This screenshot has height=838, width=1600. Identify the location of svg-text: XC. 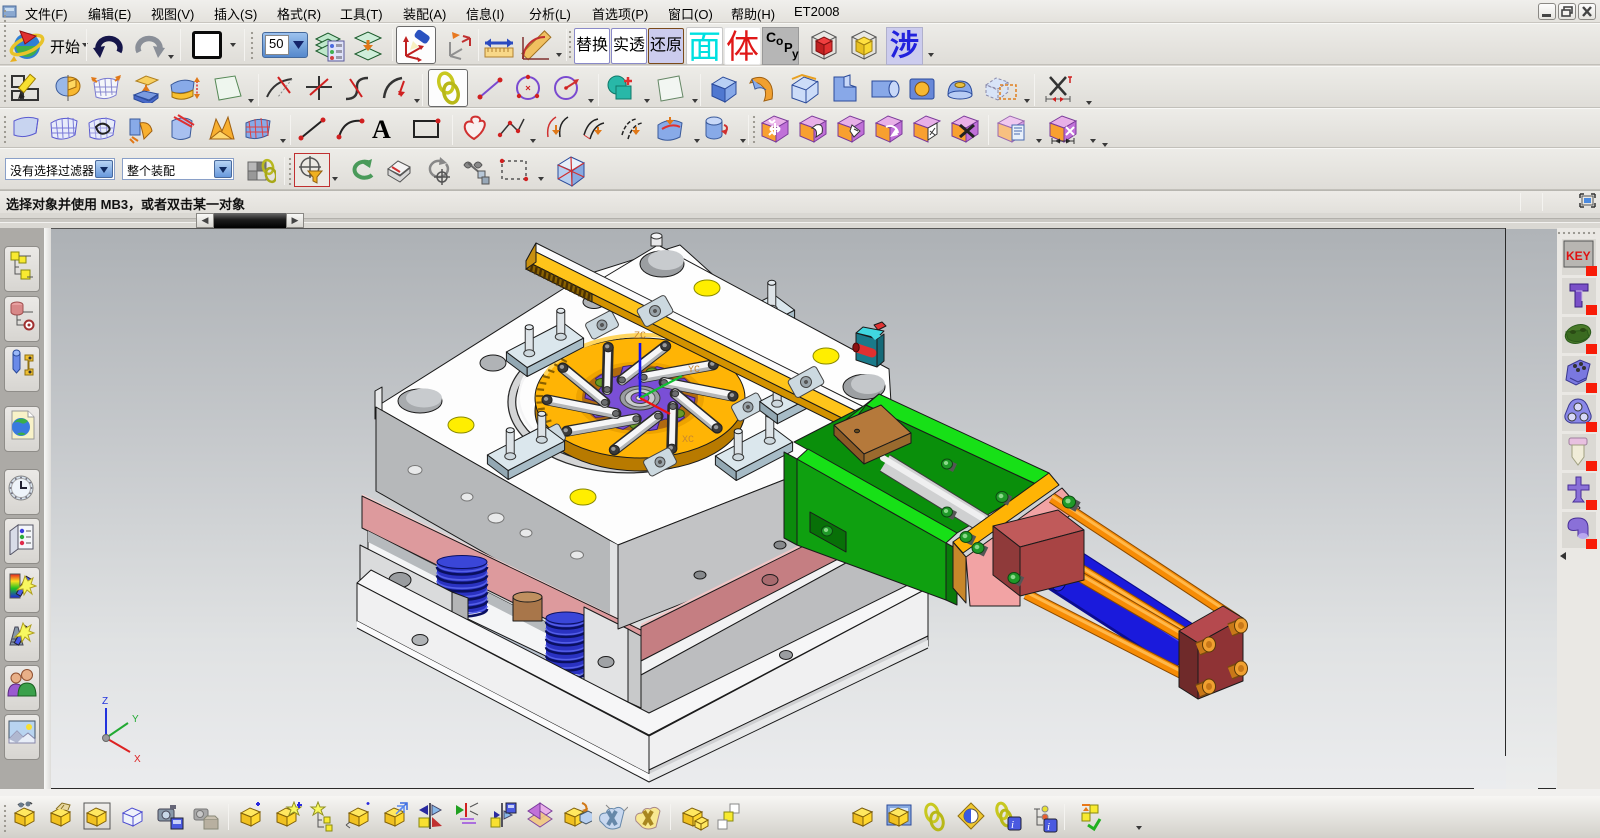
(688, 440).